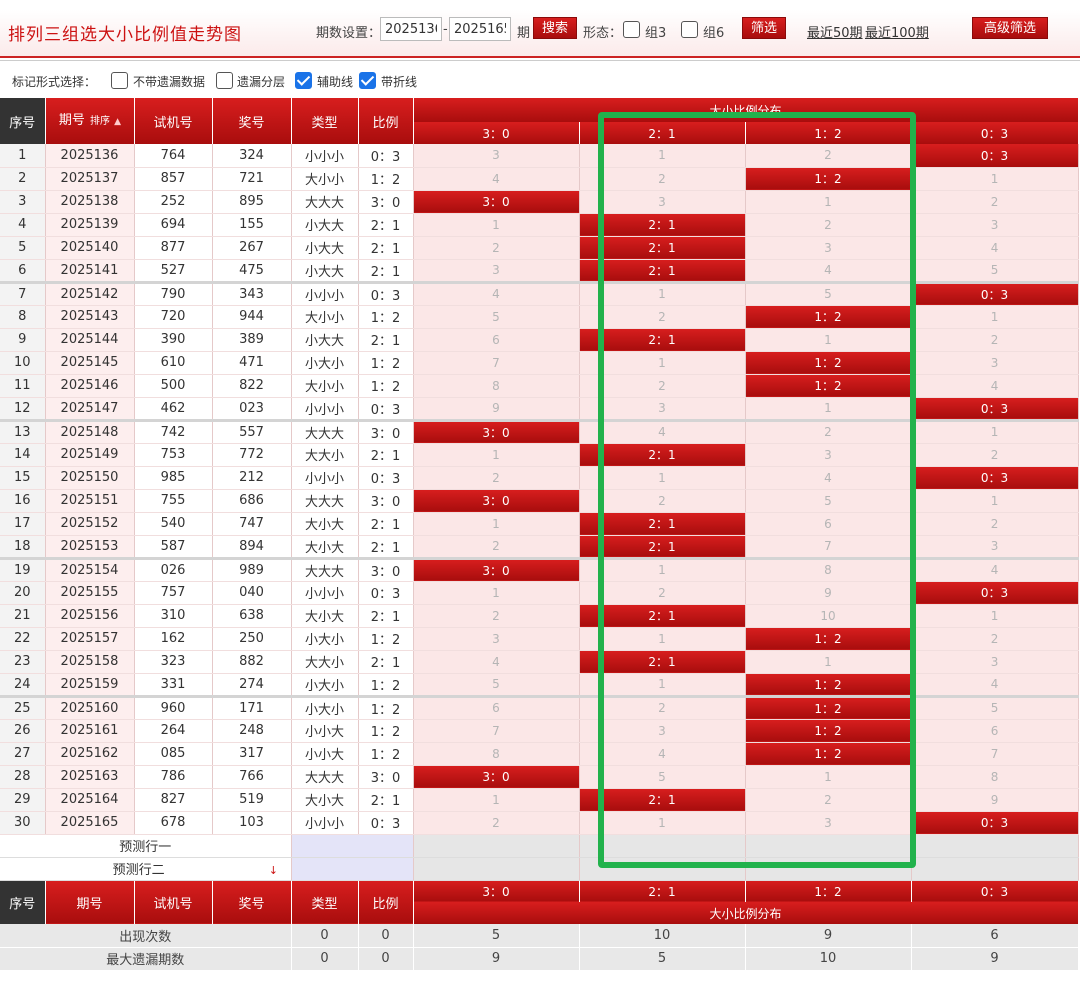 The width and height of the screenshot is (1080, 986). Describe the element at coordinates (352, 869) in the screenshot. I see `predict-row-2-input` at that location.